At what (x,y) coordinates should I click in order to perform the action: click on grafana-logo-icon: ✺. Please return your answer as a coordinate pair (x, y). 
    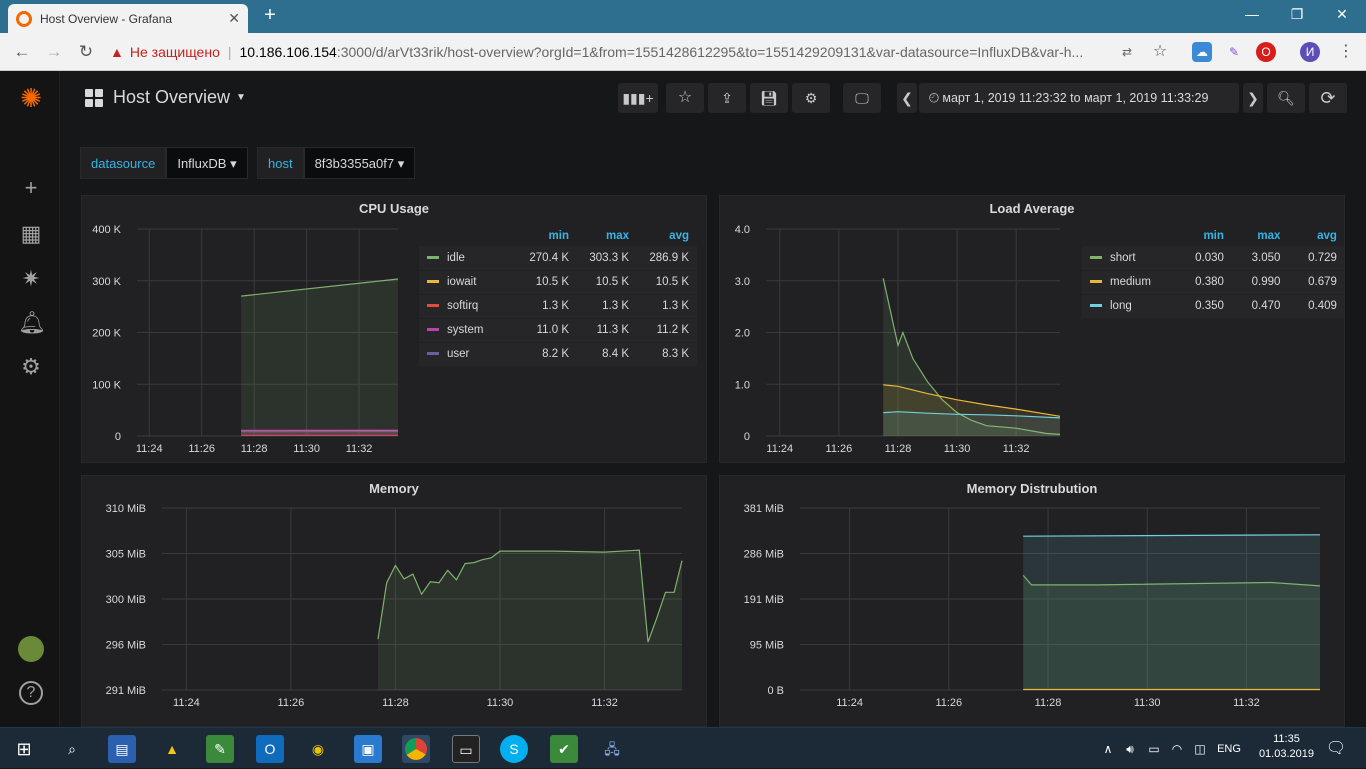
    Looking at the image, I should click on (31, 98).